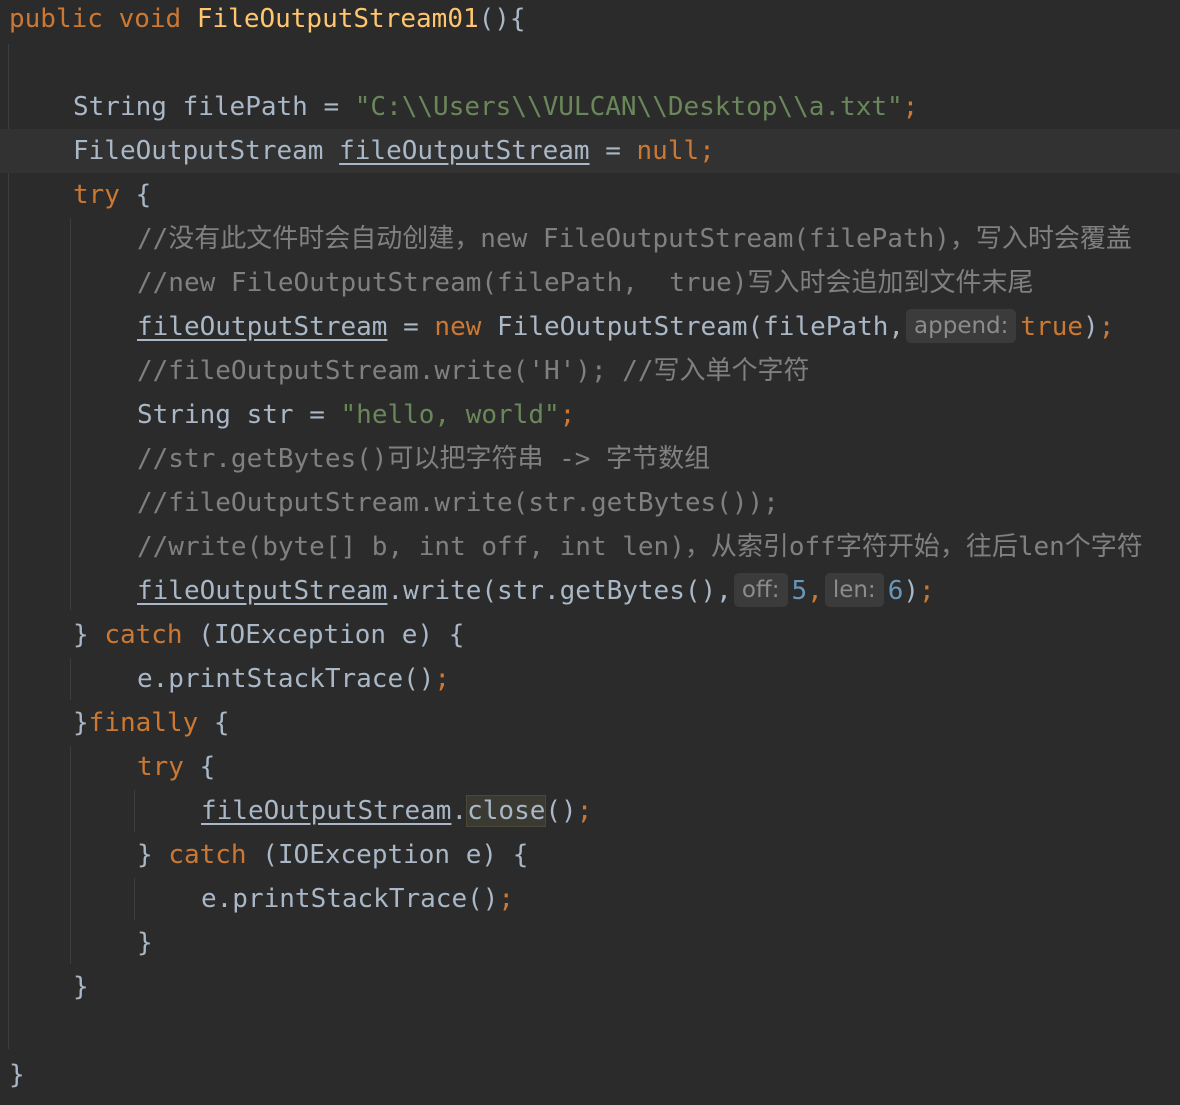 This screenshot has height=1105, width=1180. I want to click on string-literal-hello: "hello, world", so click(450, 415).